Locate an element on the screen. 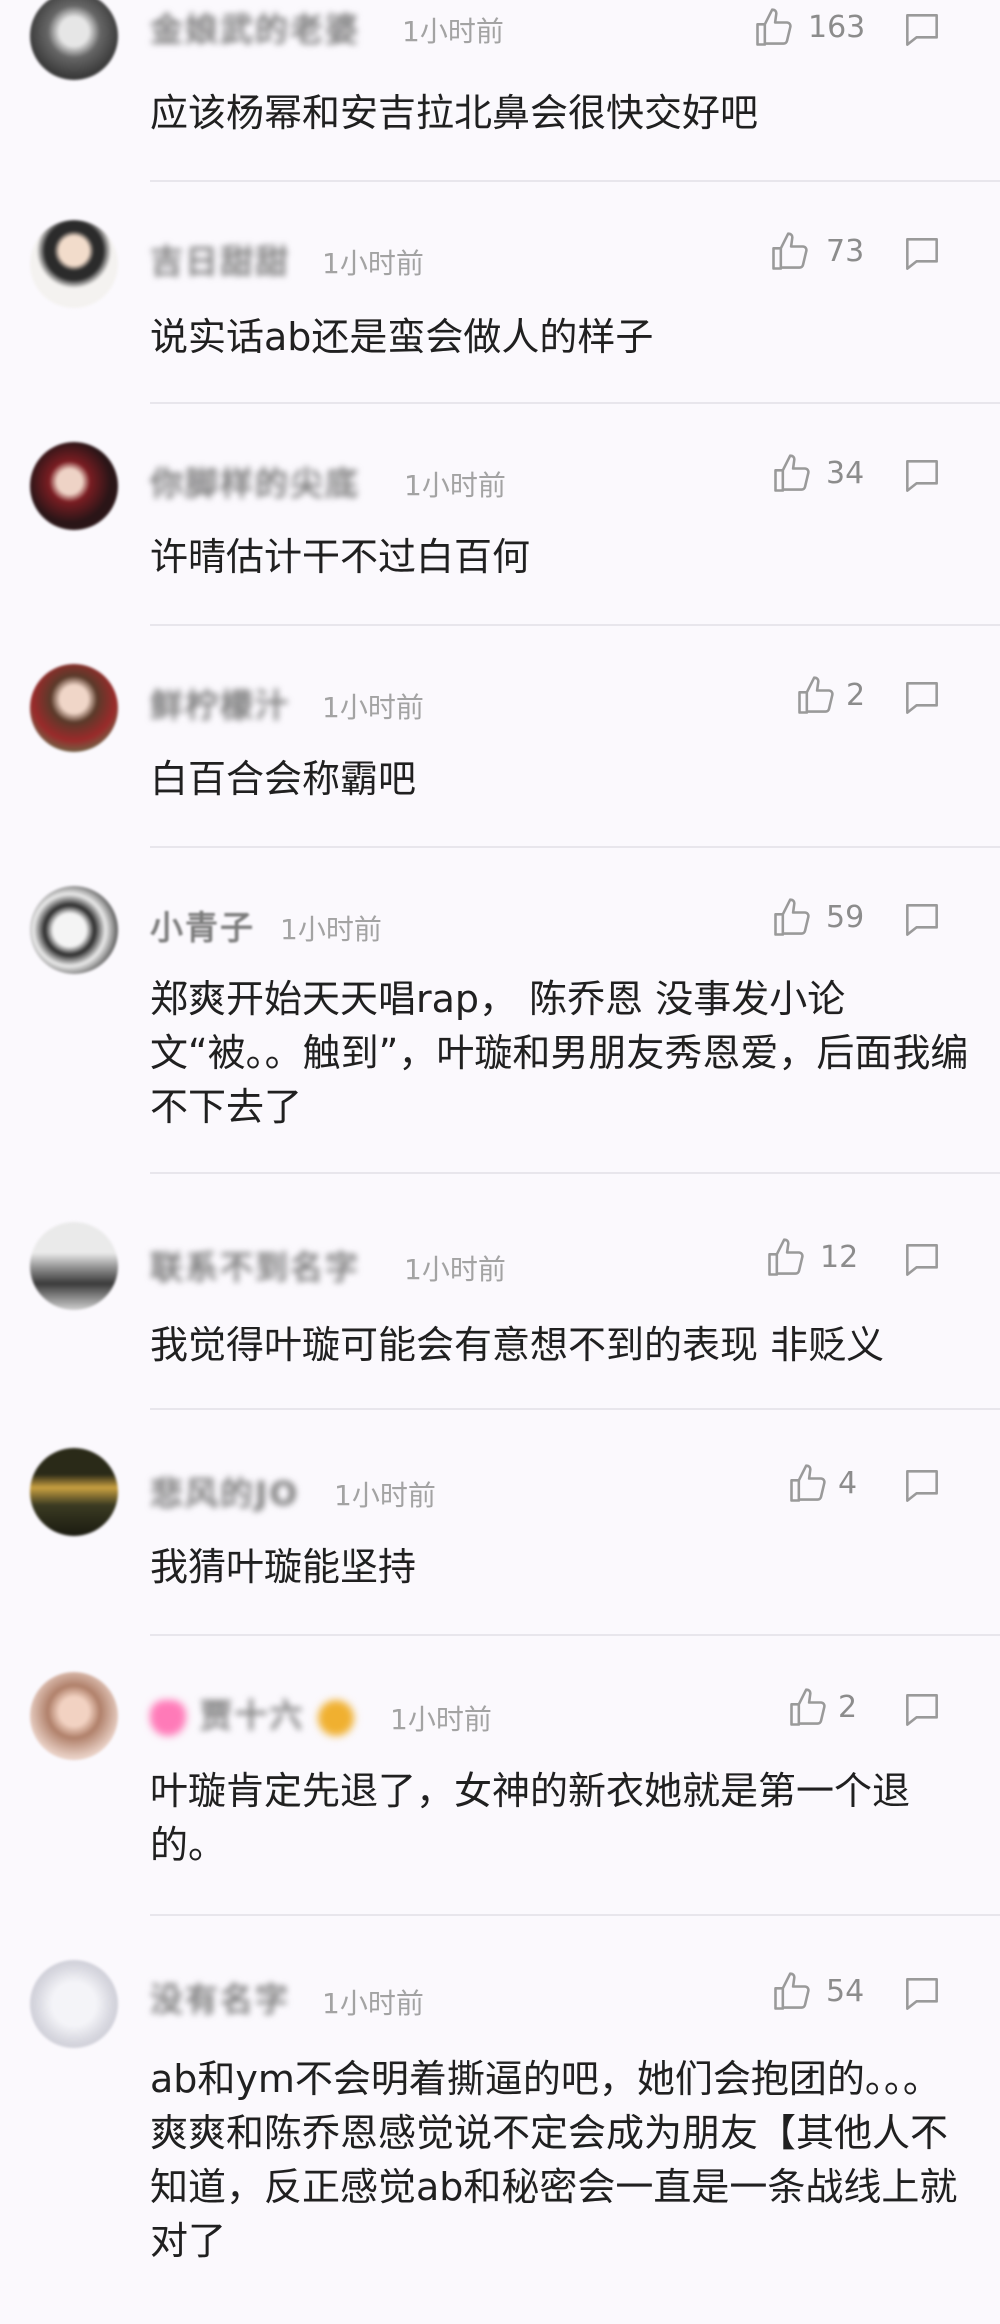 This screenshot has width=1000, height=2324. emoji-badge-icon is located at coordinates (336, 1717).